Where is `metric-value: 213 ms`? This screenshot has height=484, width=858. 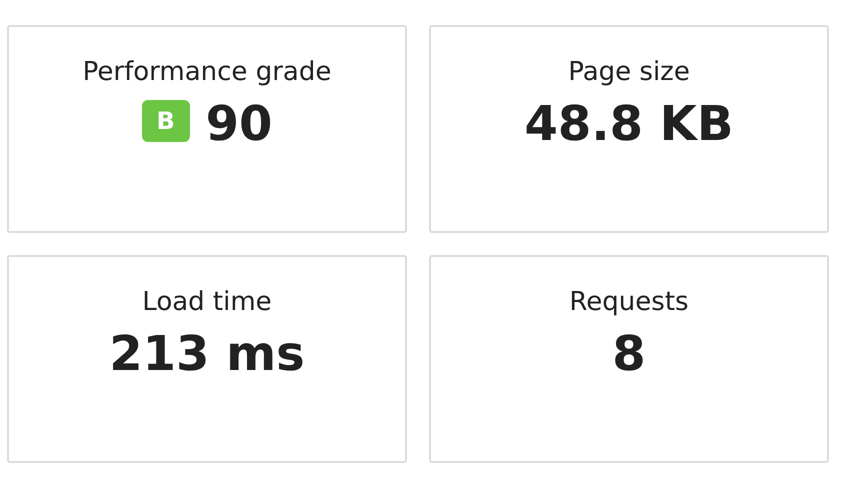 metric-value: 213 ms is located at coordinates (207, 355).